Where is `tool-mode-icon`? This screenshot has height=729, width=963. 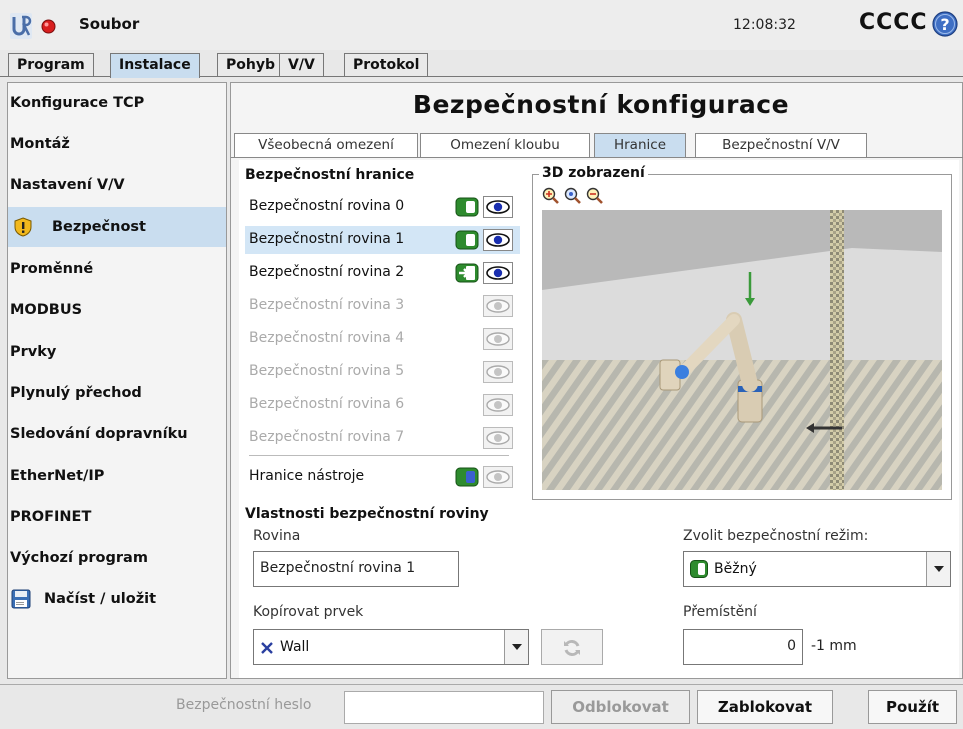
tool-mode-icon is located at coordinates (467, 477).